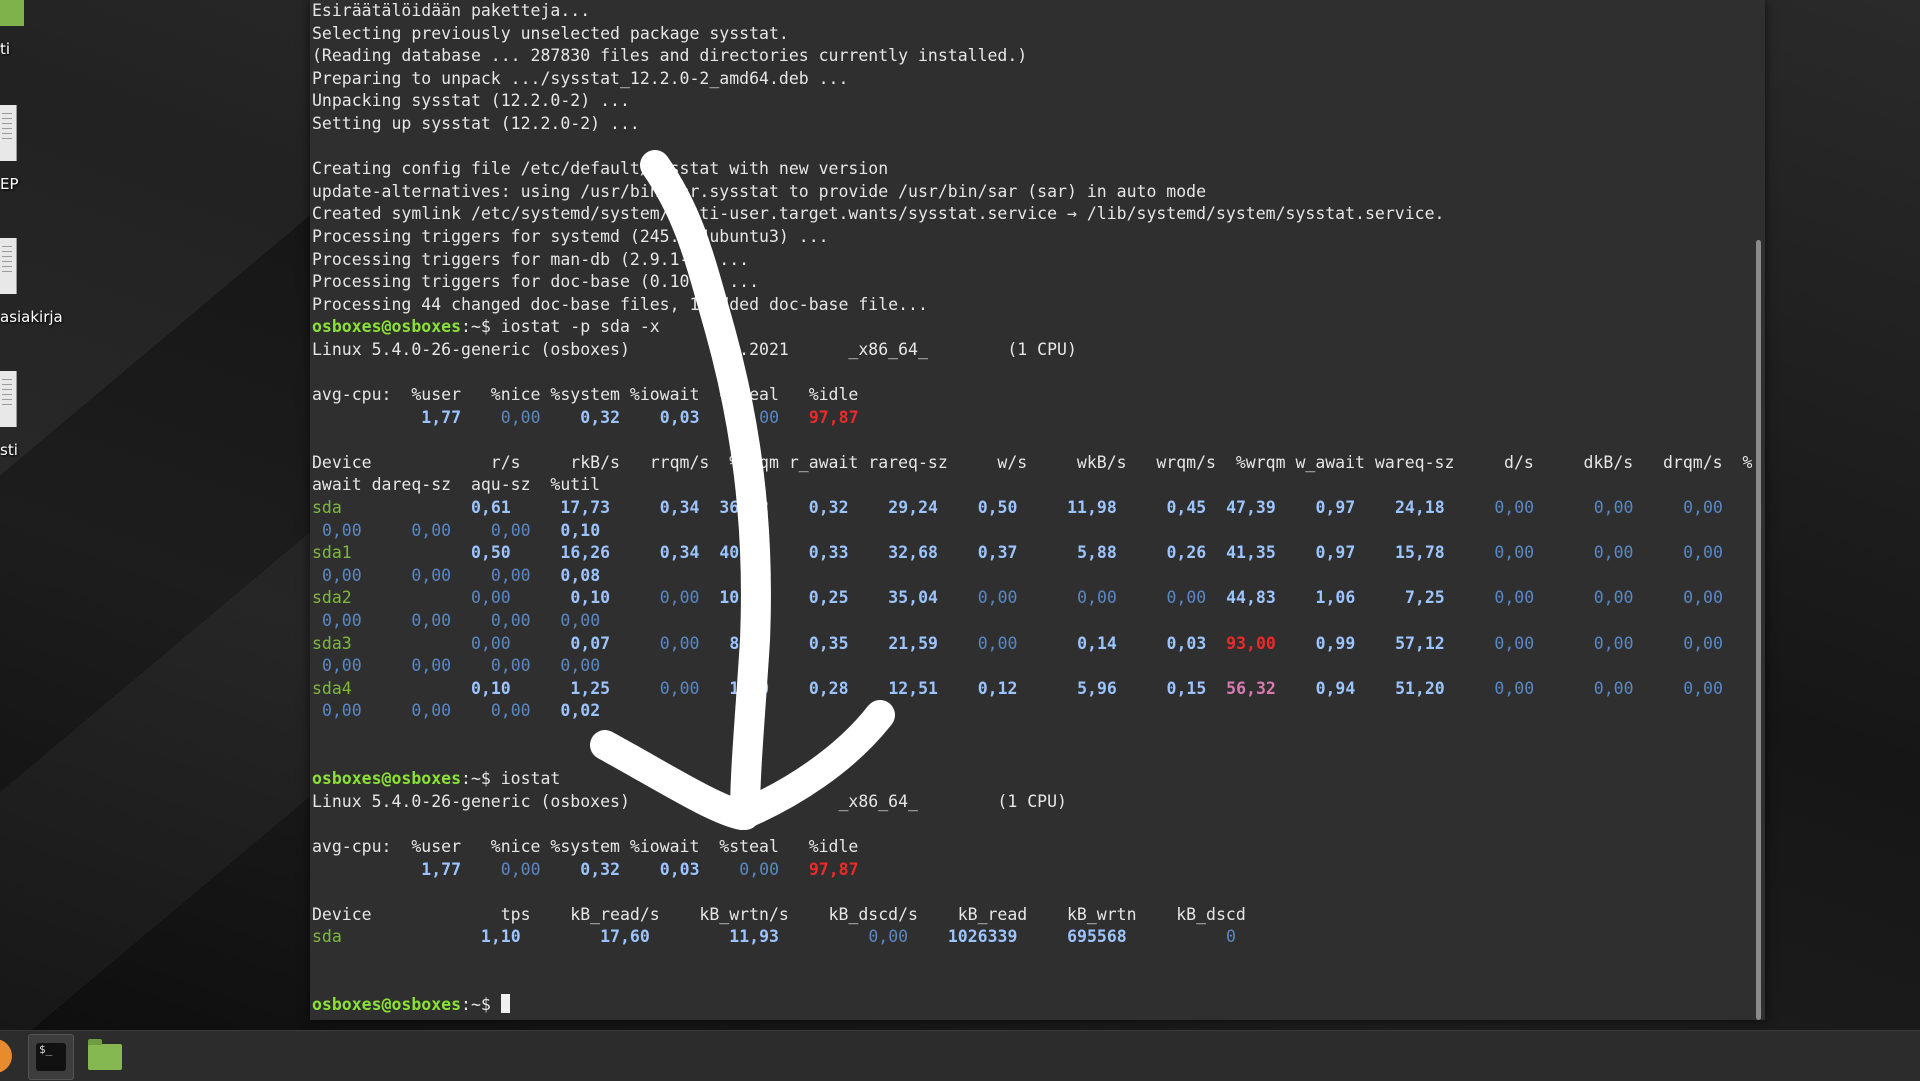  Describe the element at coordinates (1335, 553) in the screenshot. I see `terminal-text: 0,97` at that location.